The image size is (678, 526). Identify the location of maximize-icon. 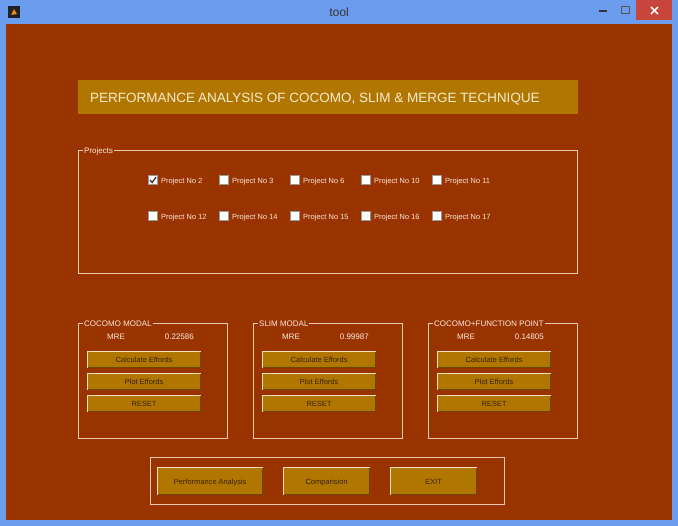
(625, 10).